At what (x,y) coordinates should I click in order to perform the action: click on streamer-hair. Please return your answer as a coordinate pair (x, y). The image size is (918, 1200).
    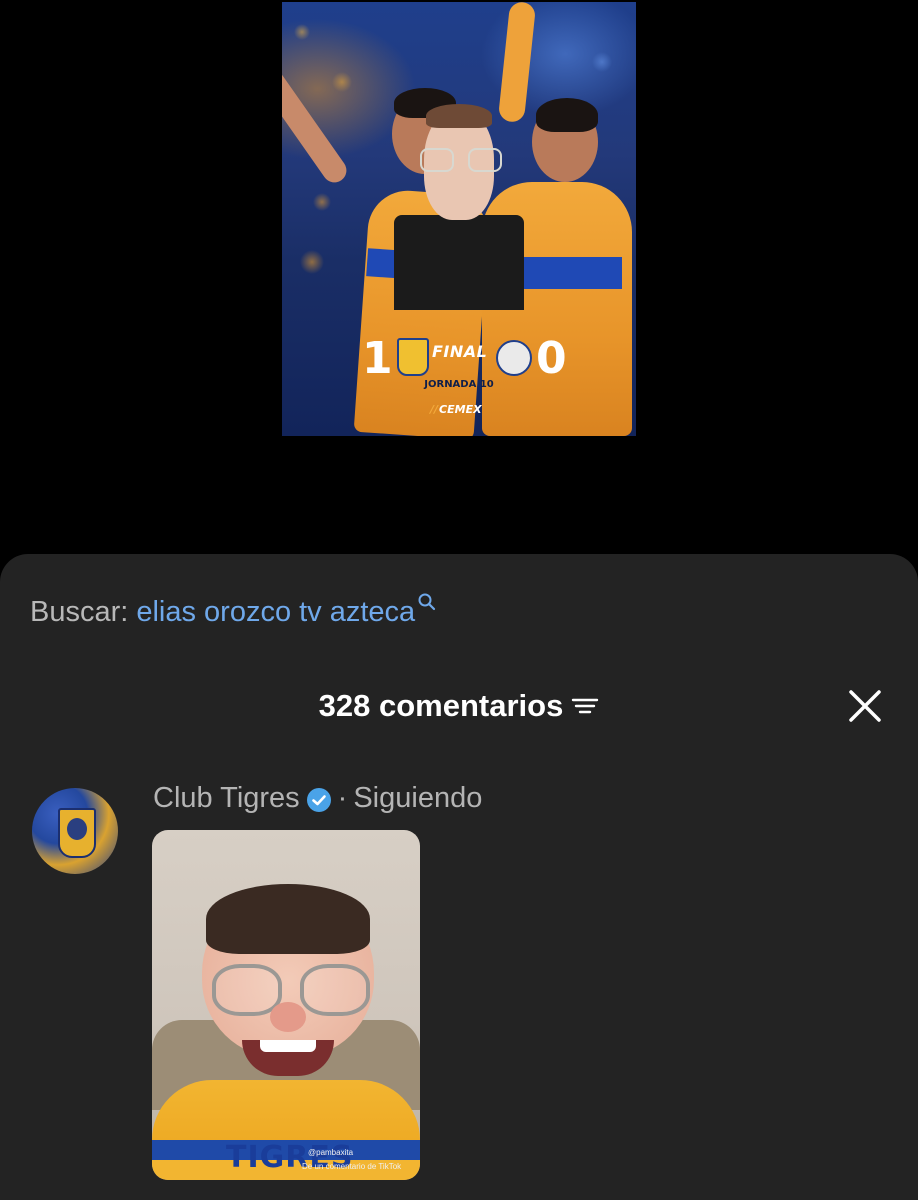
    Looking at the image, I should click on (459, 116).